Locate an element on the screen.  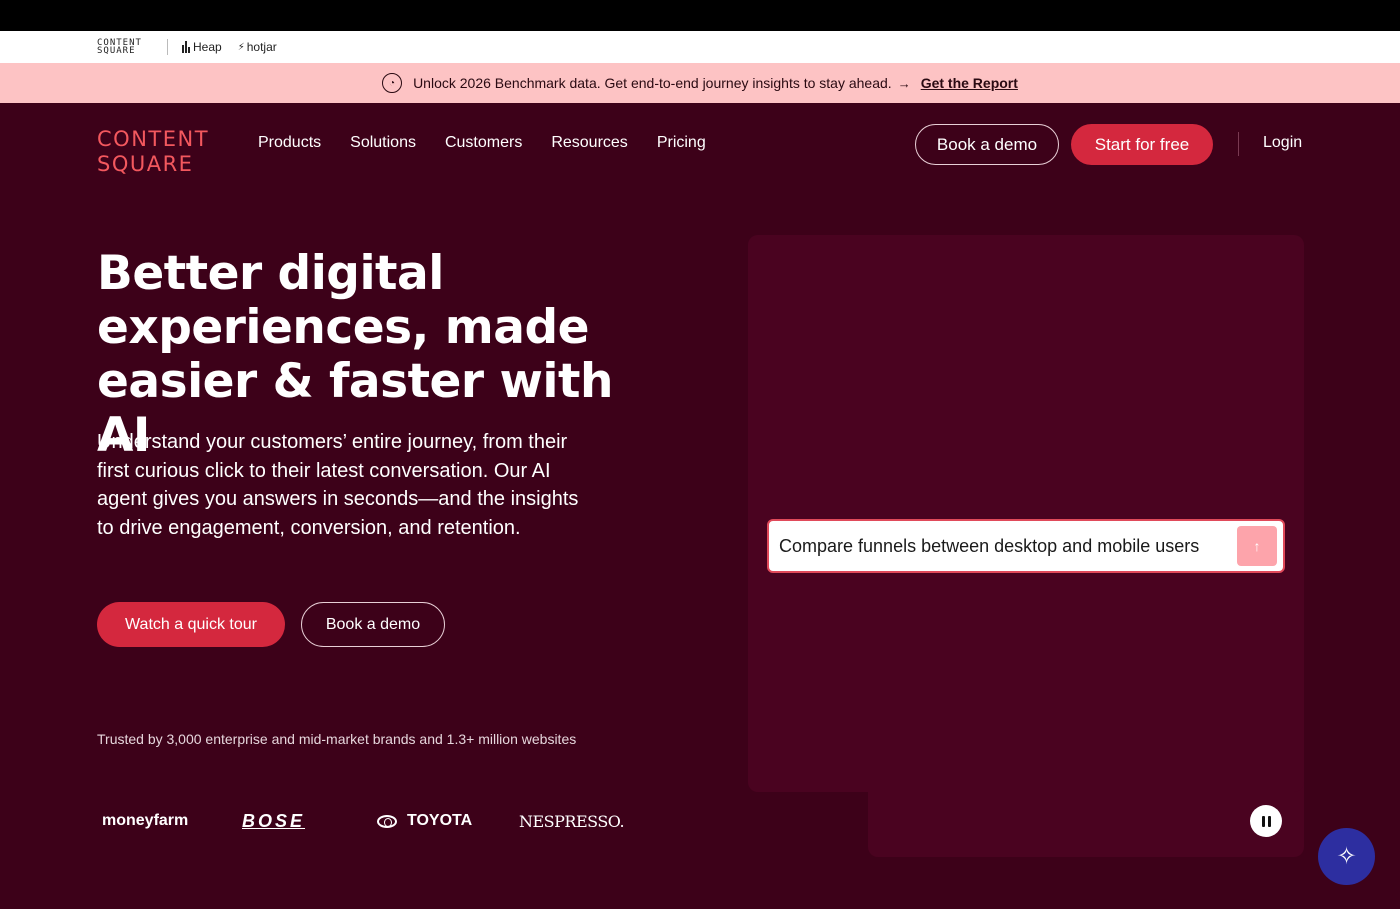
login-link: Login is located at coordinates (1282, 143).